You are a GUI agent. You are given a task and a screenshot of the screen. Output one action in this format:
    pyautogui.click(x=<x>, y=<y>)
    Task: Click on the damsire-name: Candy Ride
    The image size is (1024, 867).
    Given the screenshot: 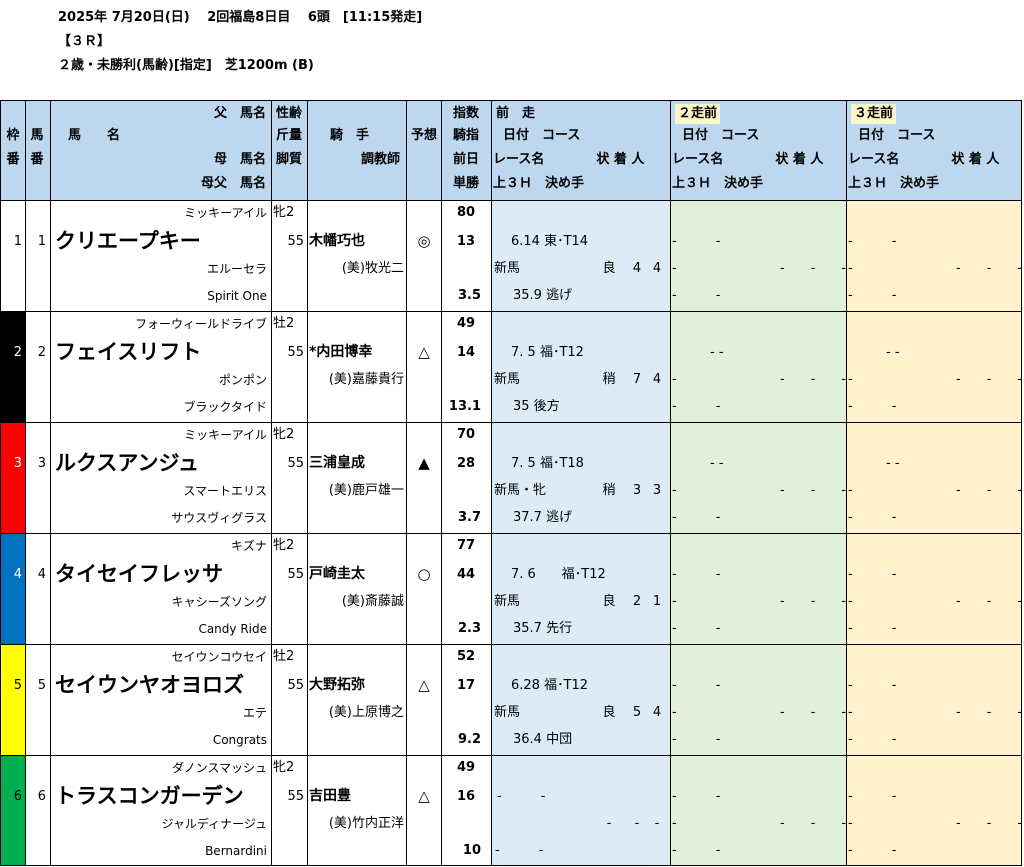 What is the action you would take?
    pyautogui.click(x=232, y=629)
    